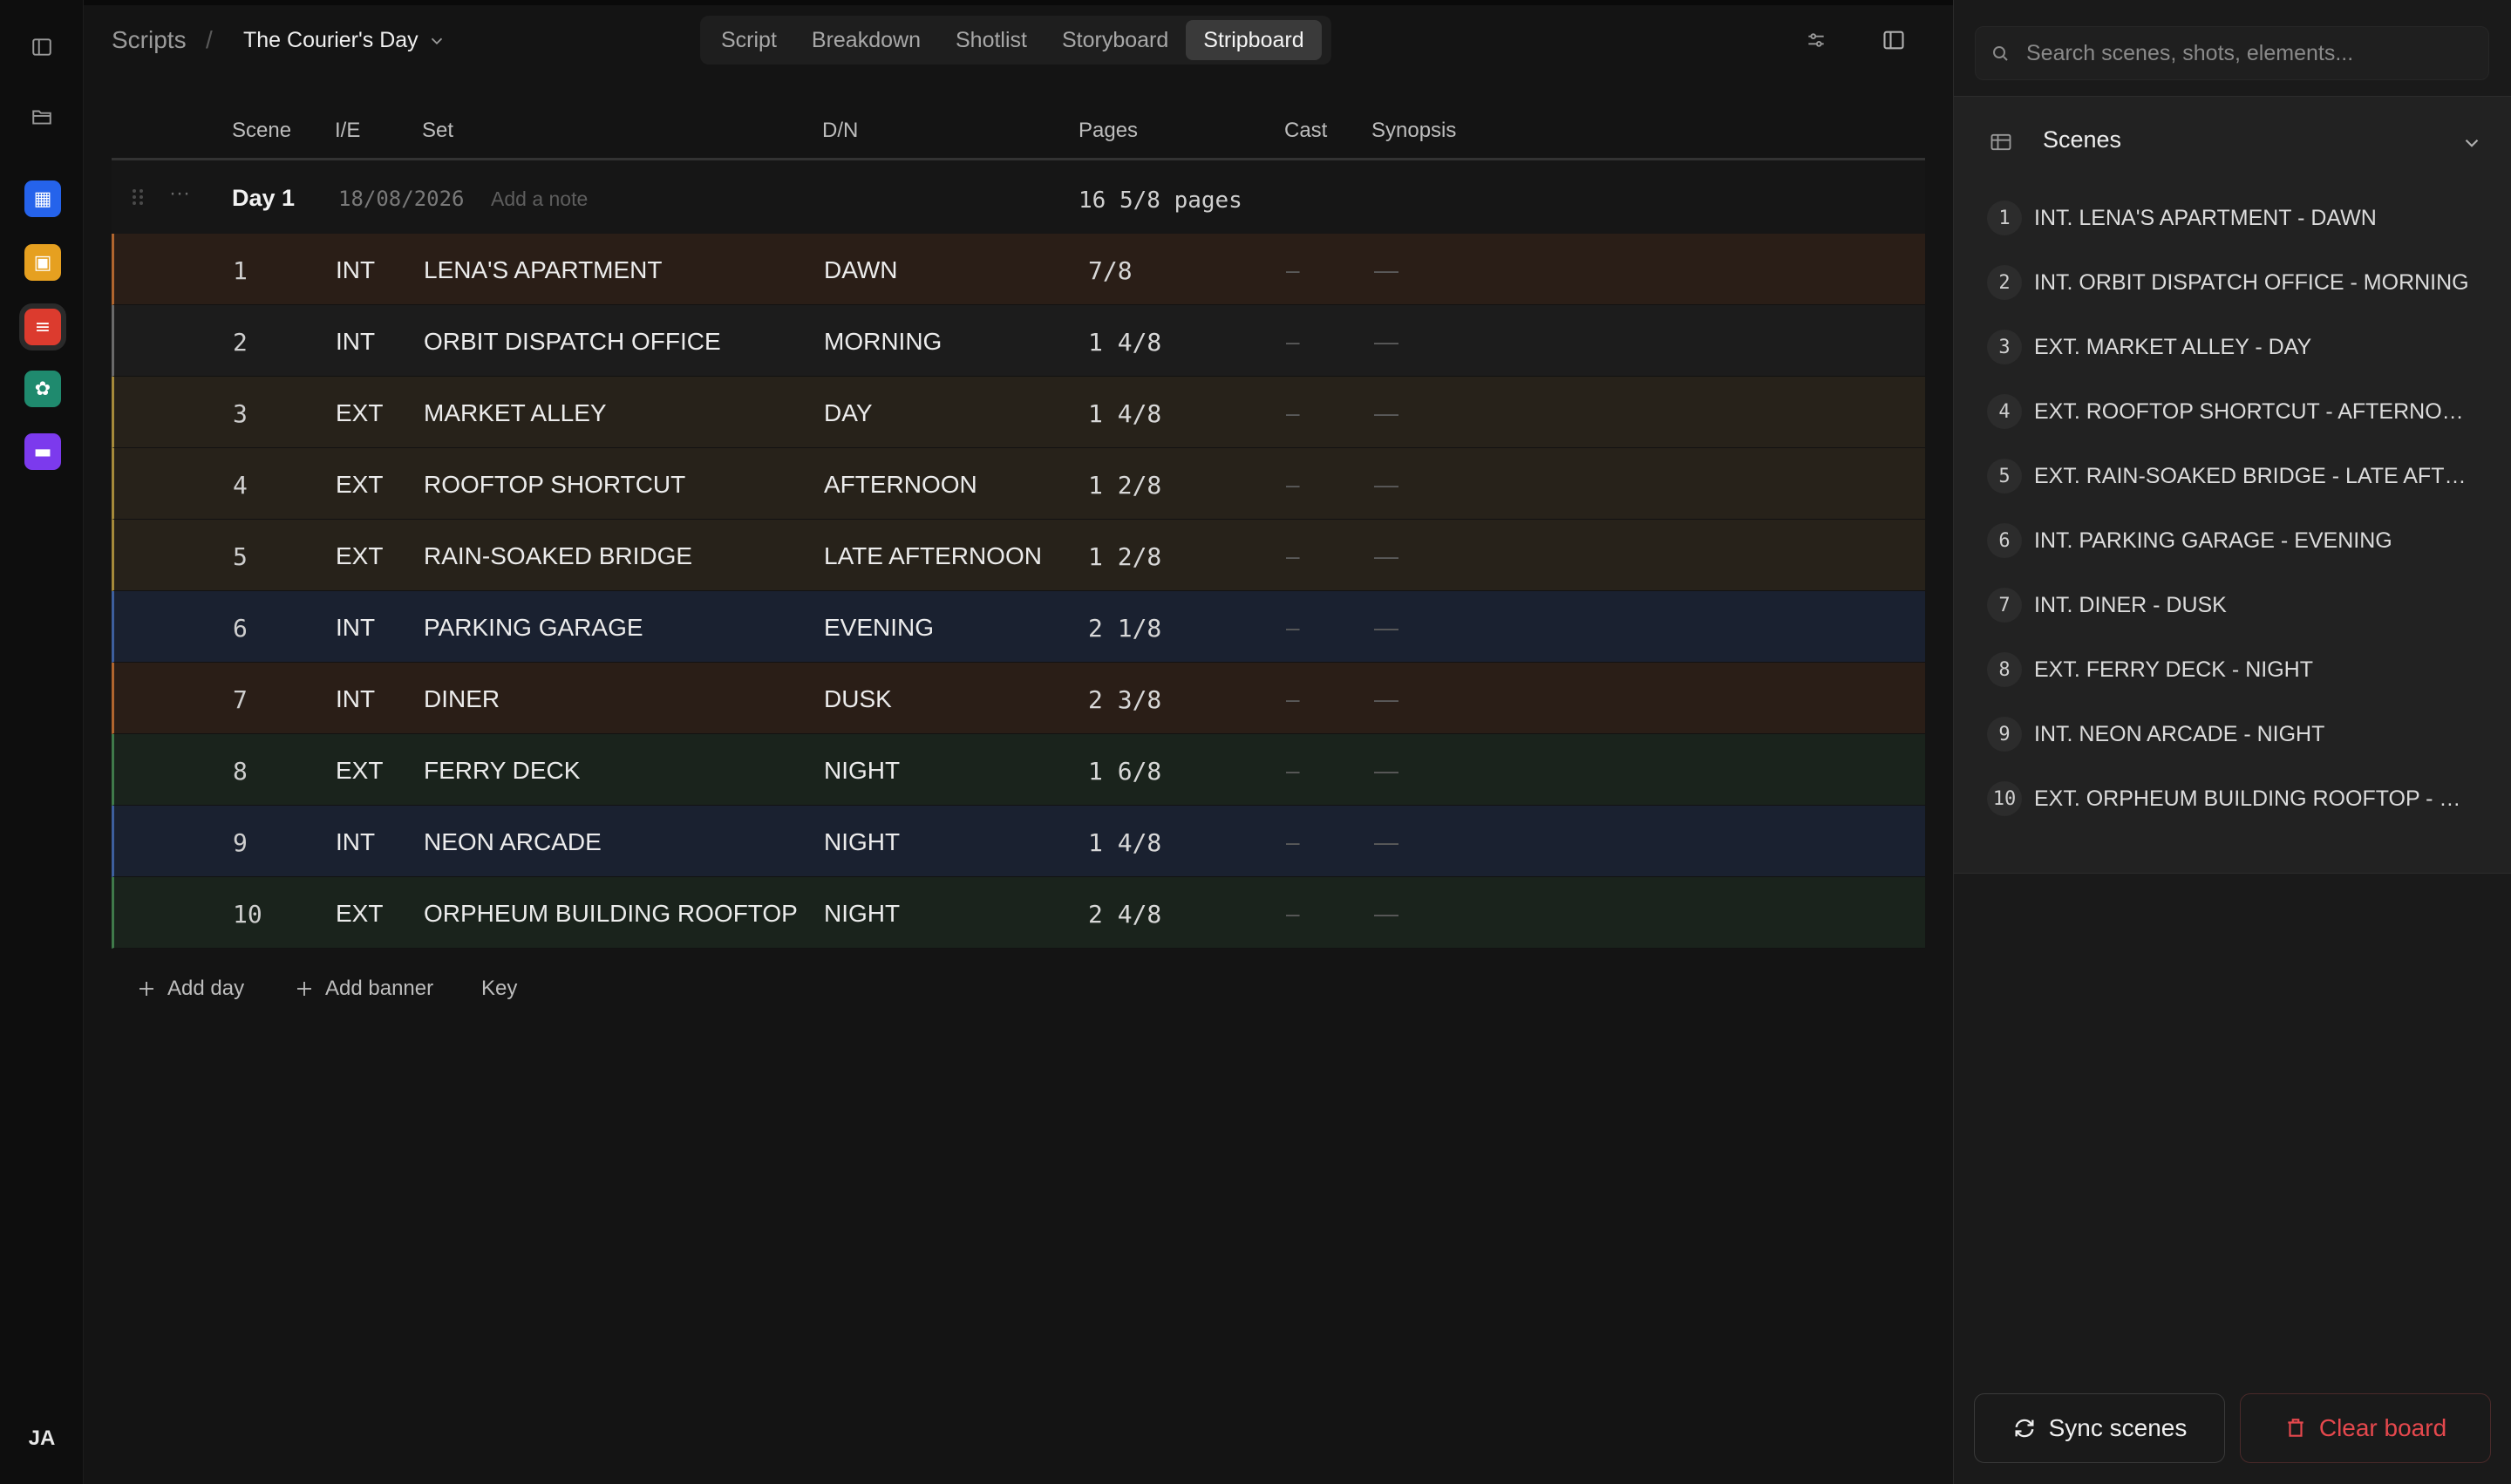 The width and height of the screenshot is (2511, 1484). What do you see at coordinates (2118, 1427) in the screenshot?
I see `sync-scenes-label: Sync scenes` at bounding box center [2118, 1427].